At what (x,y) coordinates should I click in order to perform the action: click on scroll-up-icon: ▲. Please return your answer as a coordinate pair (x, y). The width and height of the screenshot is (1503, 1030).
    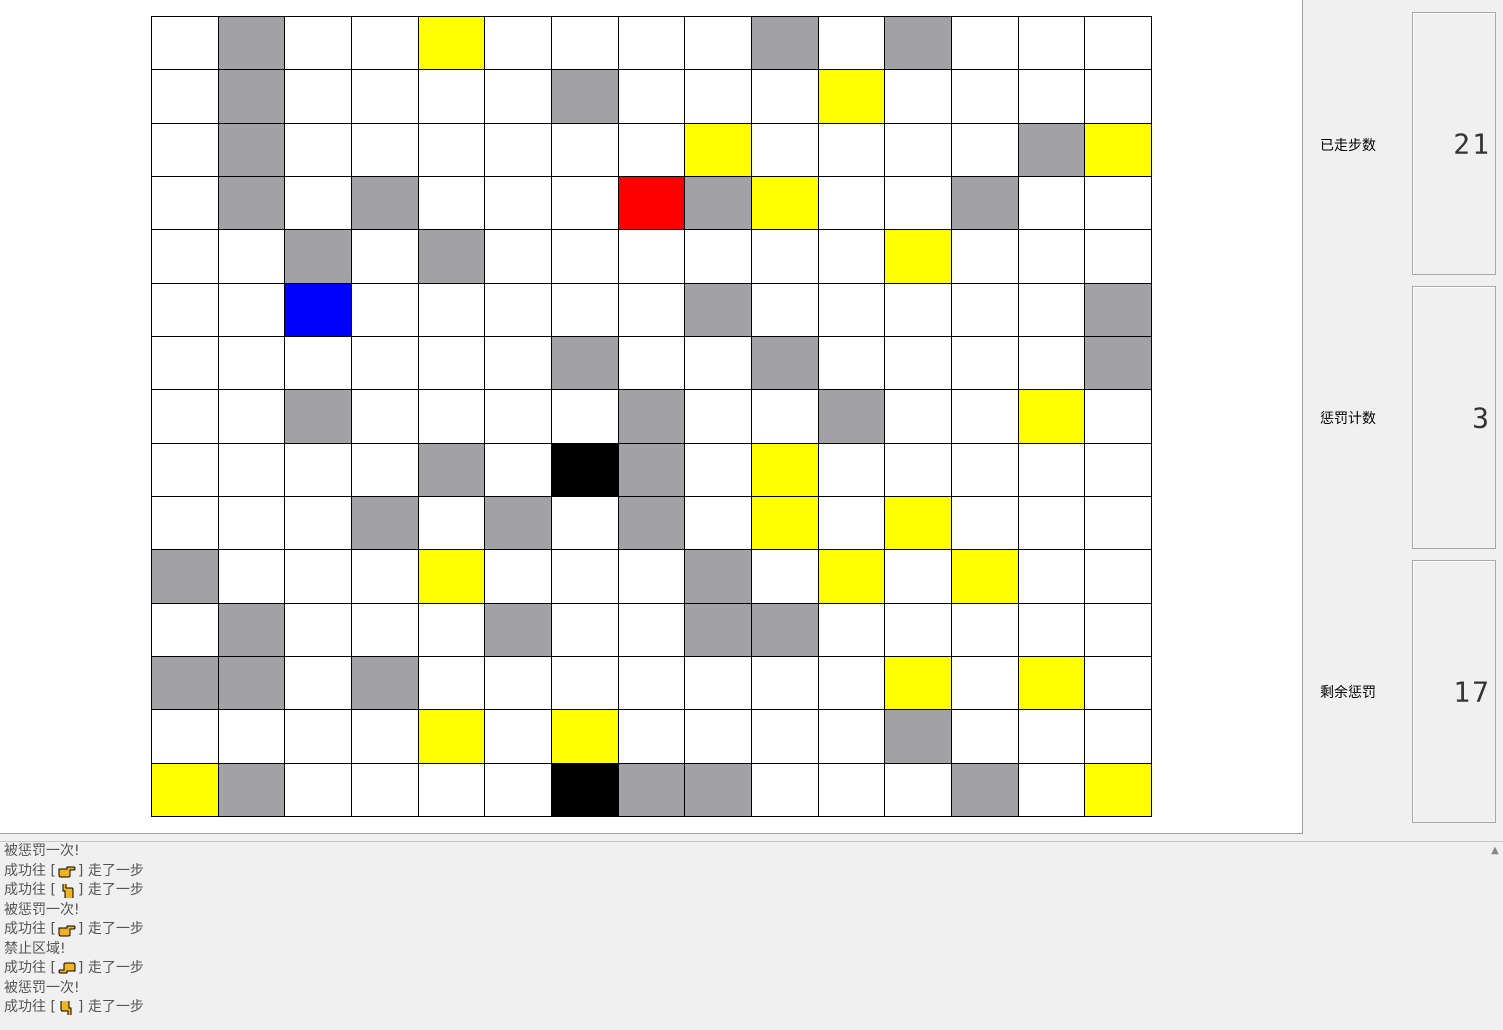
    Looking at the image, I should click on (1495, 851).